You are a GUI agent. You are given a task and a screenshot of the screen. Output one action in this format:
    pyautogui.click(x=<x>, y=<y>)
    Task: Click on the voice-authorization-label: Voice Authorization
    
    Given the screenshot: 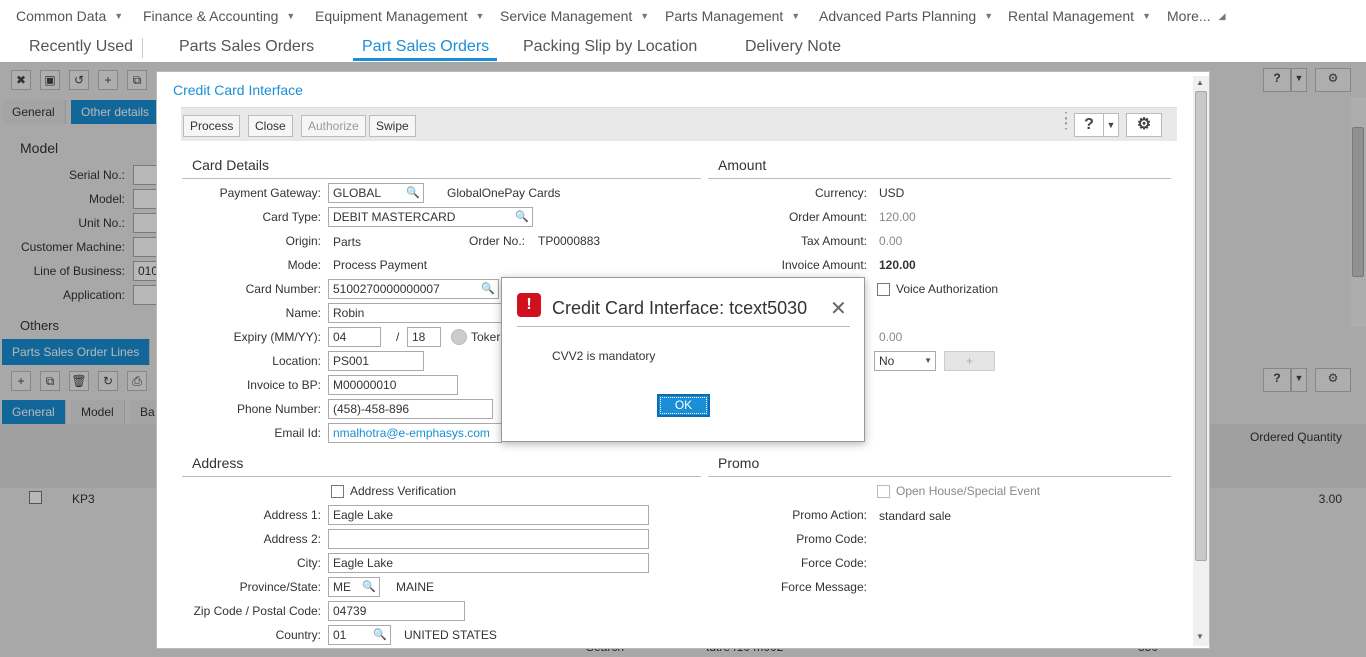 What is the action you would take?
    pyautogui.click(x=947, y=289)
    